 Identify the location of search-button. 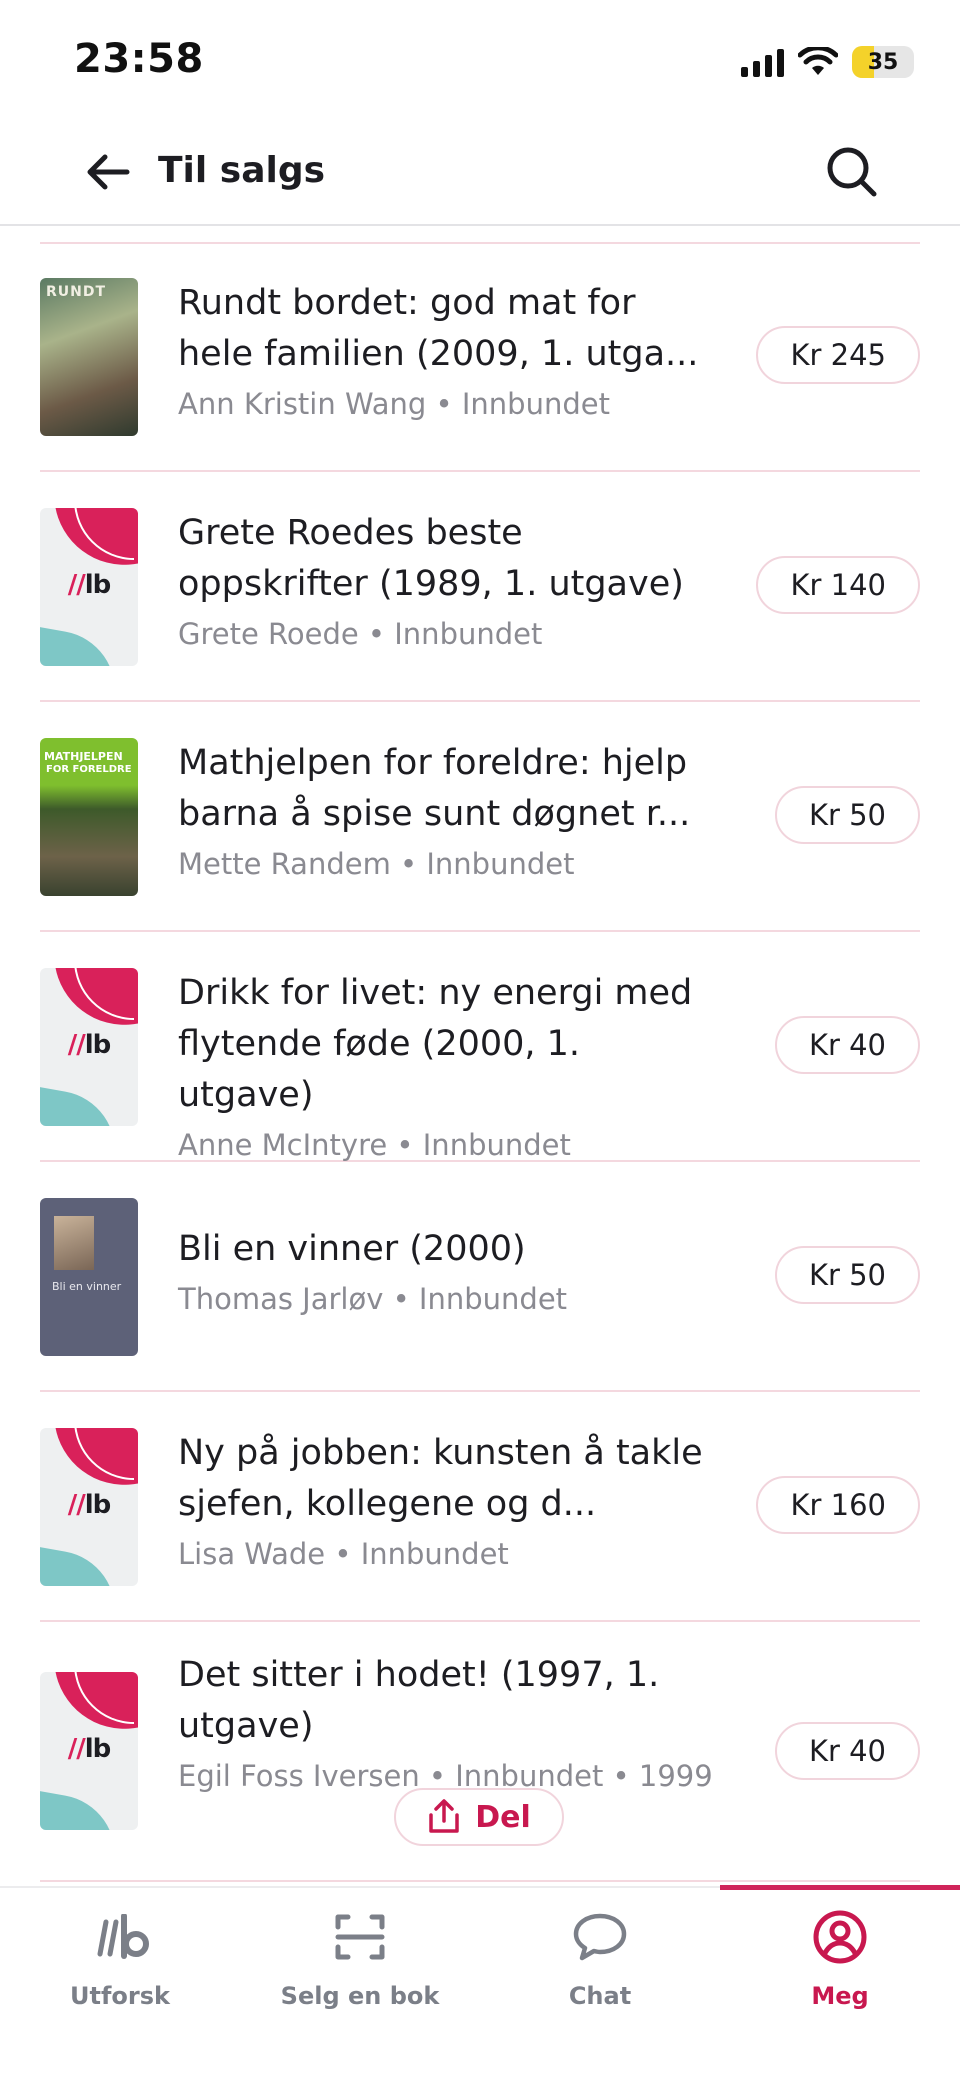
(852, 172).